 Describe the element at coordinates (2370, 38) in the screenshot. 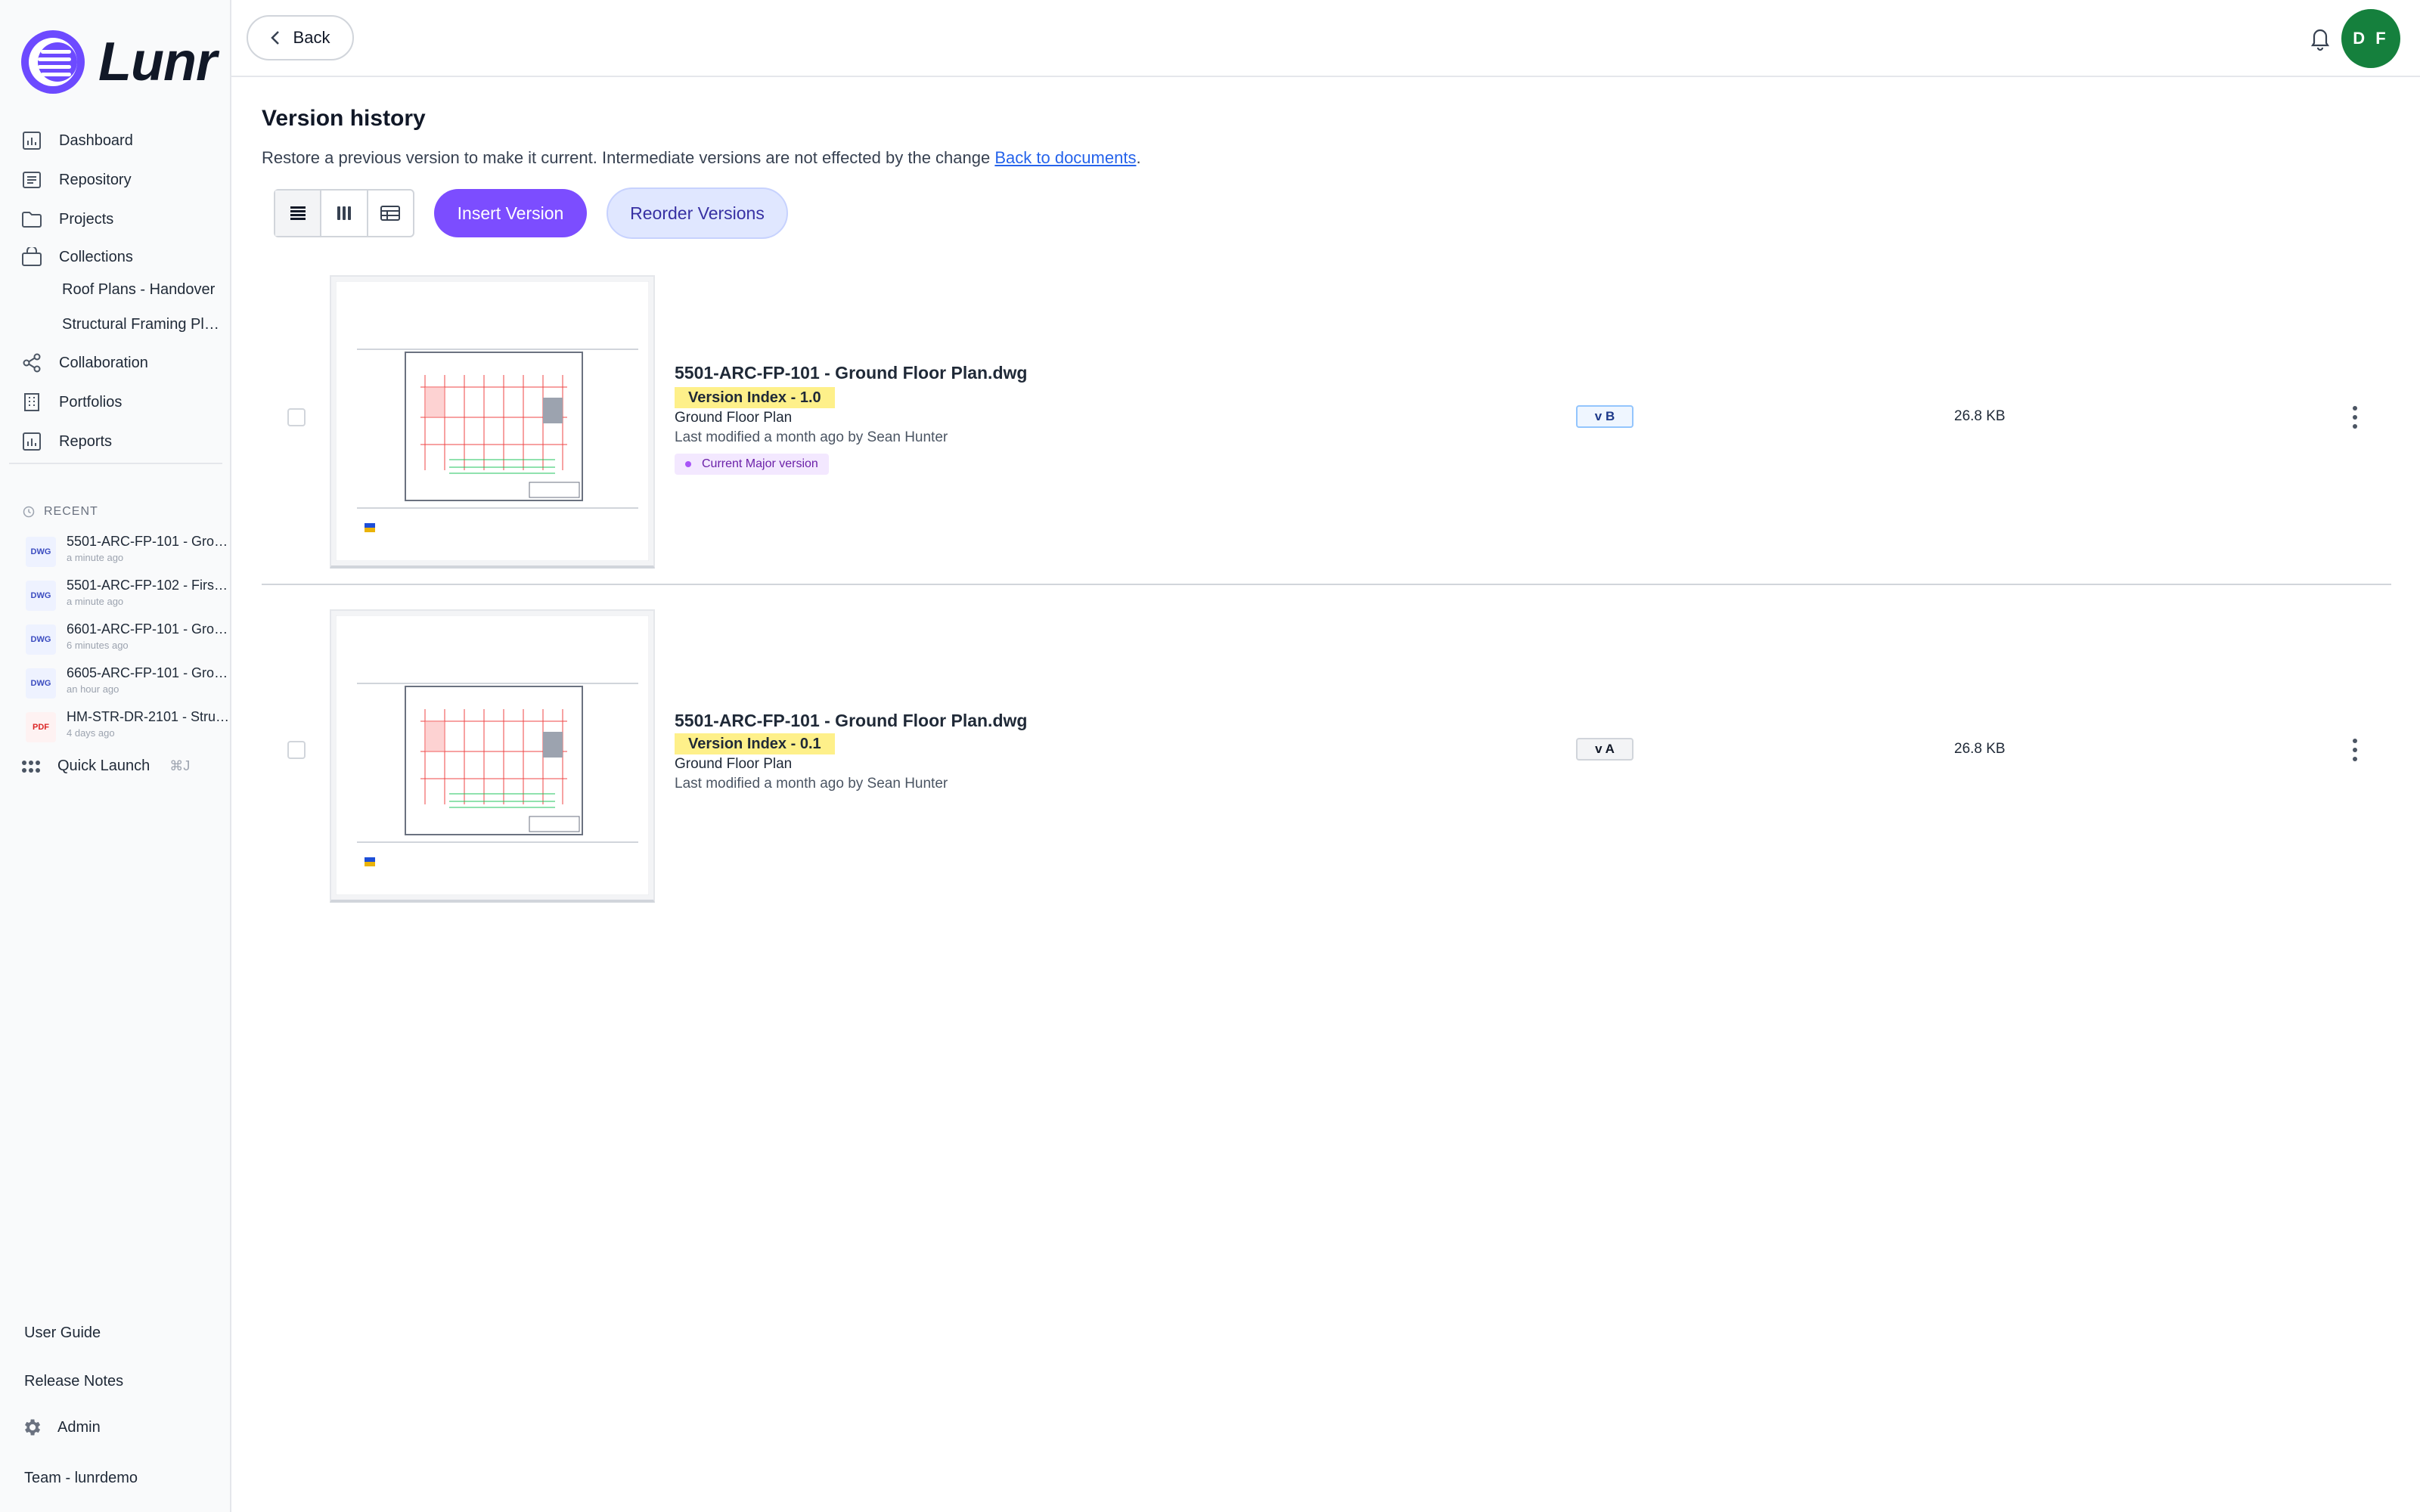

I see `user-avatar: D F` at that location.